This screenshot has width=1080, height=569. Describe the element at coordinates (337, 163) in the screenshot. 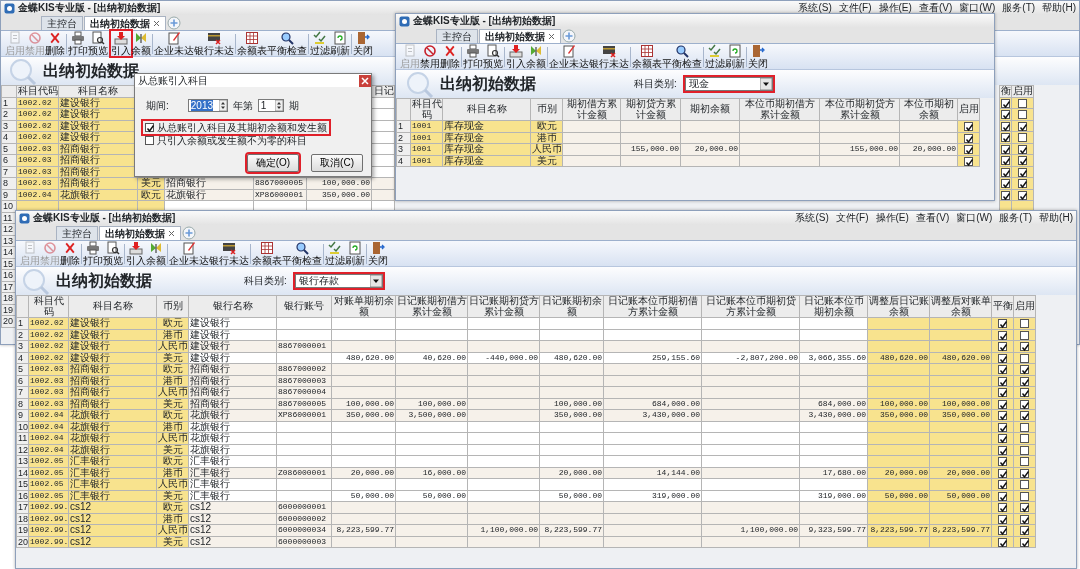

I see `dialog-button: 取消(C)` at that location.